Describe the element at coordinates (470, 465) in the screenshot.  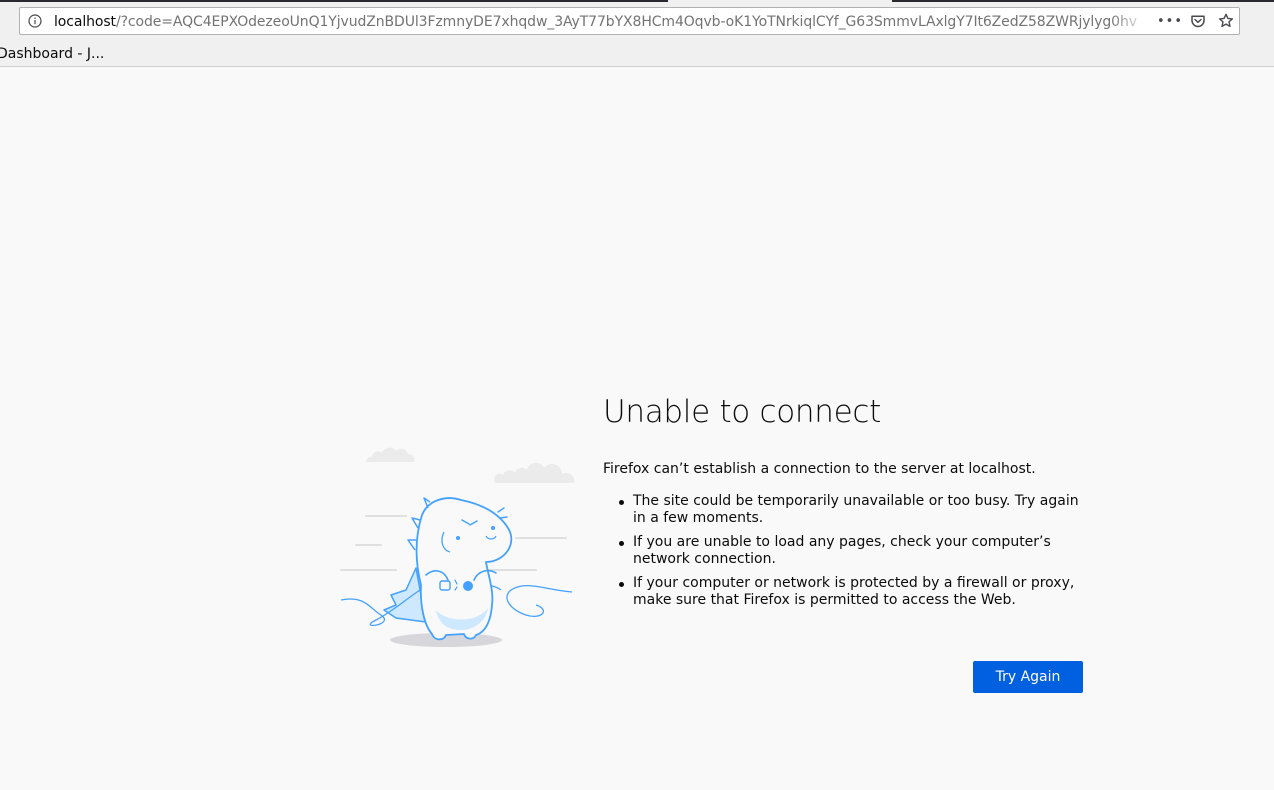
I see `cloud-shape` at that location.